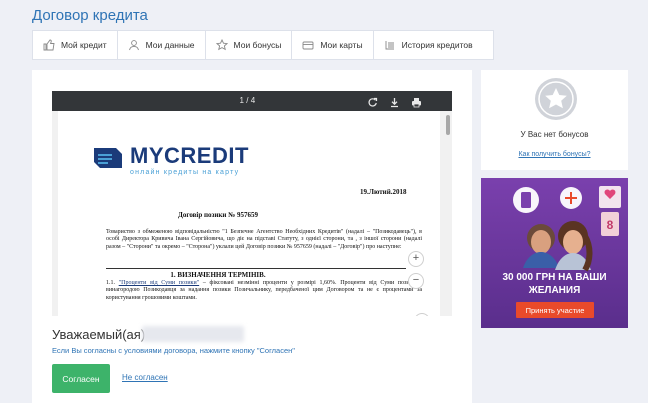 The image size is (648, 403). I want to click on page-indicator: 1 / 4, so click(245, 100).